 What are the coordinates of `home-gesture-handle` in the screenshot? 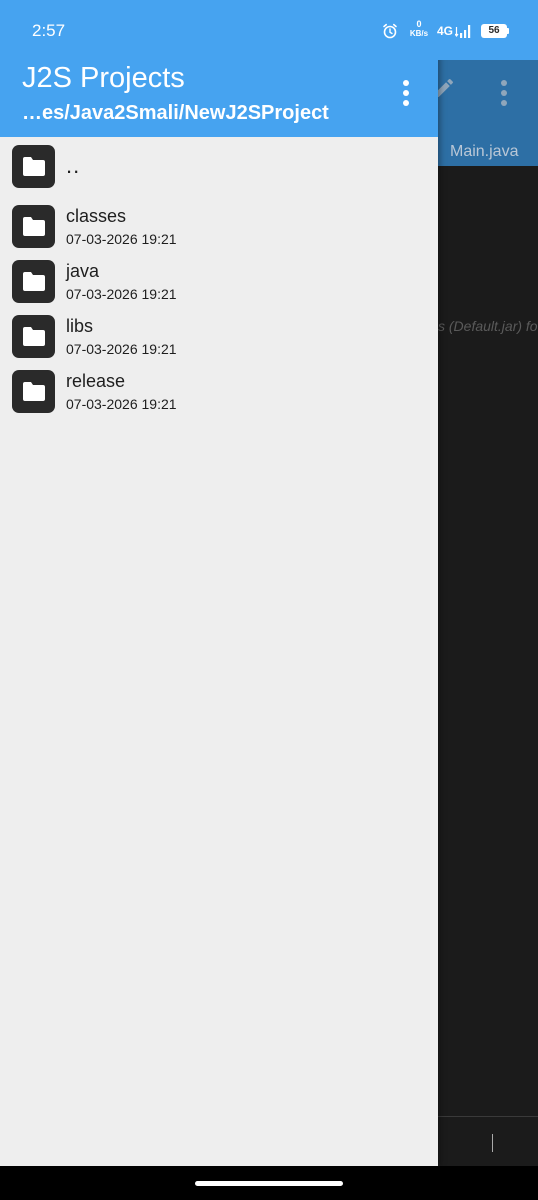 It's located at (269, 1183).